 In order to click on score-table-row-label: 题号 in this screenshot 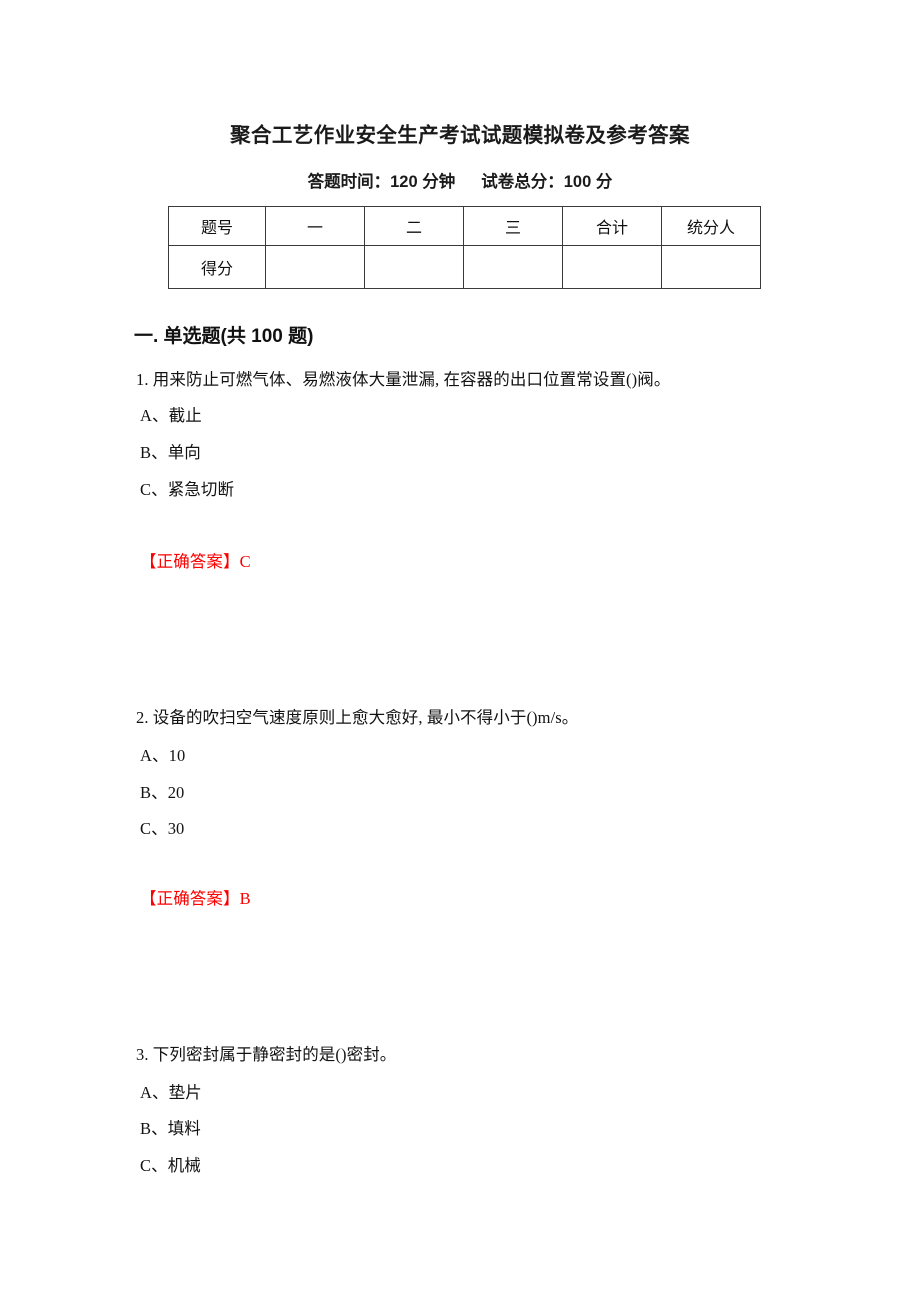, I will do `click(217, 226)`.